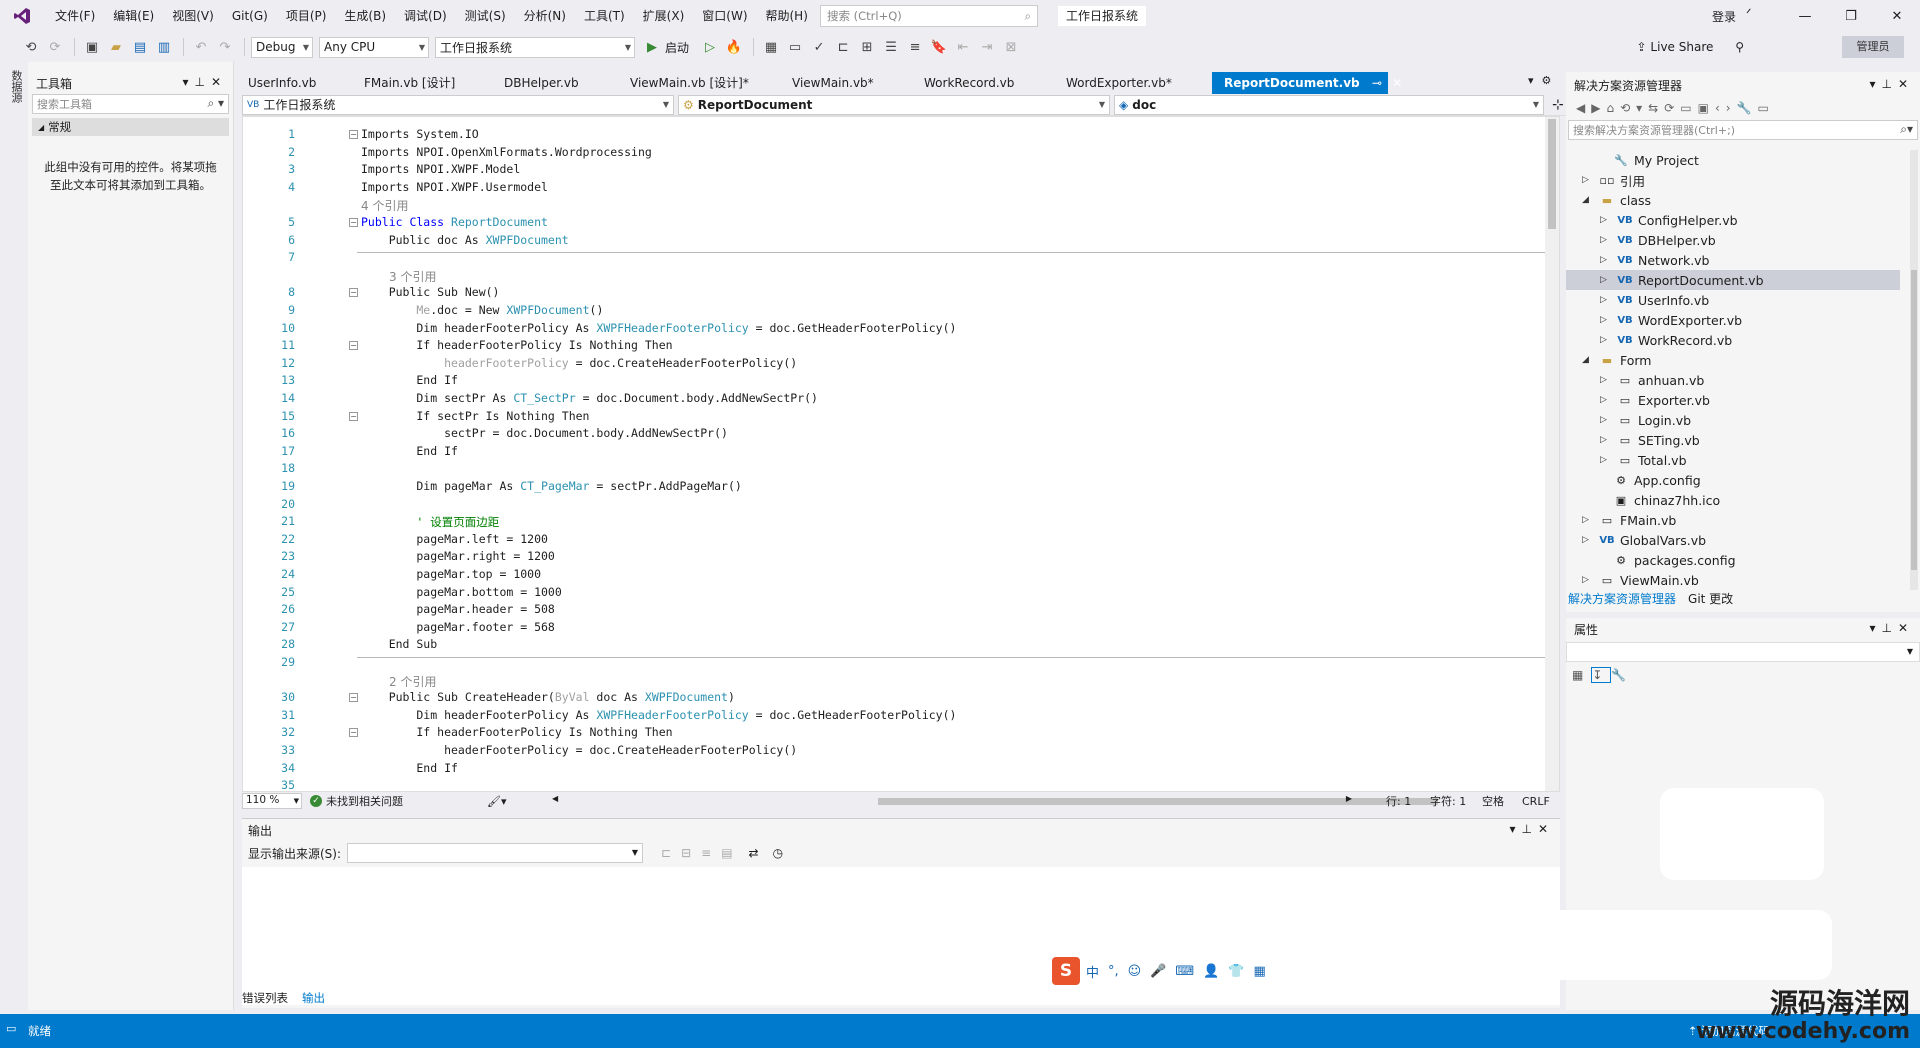 Image resolution: width=1920 pixels, height=1048 pixels. What do you see at coordinates (1724, 16) in the screenshot?
I see `login-link: 登录` at bounding box center [1724, 16].